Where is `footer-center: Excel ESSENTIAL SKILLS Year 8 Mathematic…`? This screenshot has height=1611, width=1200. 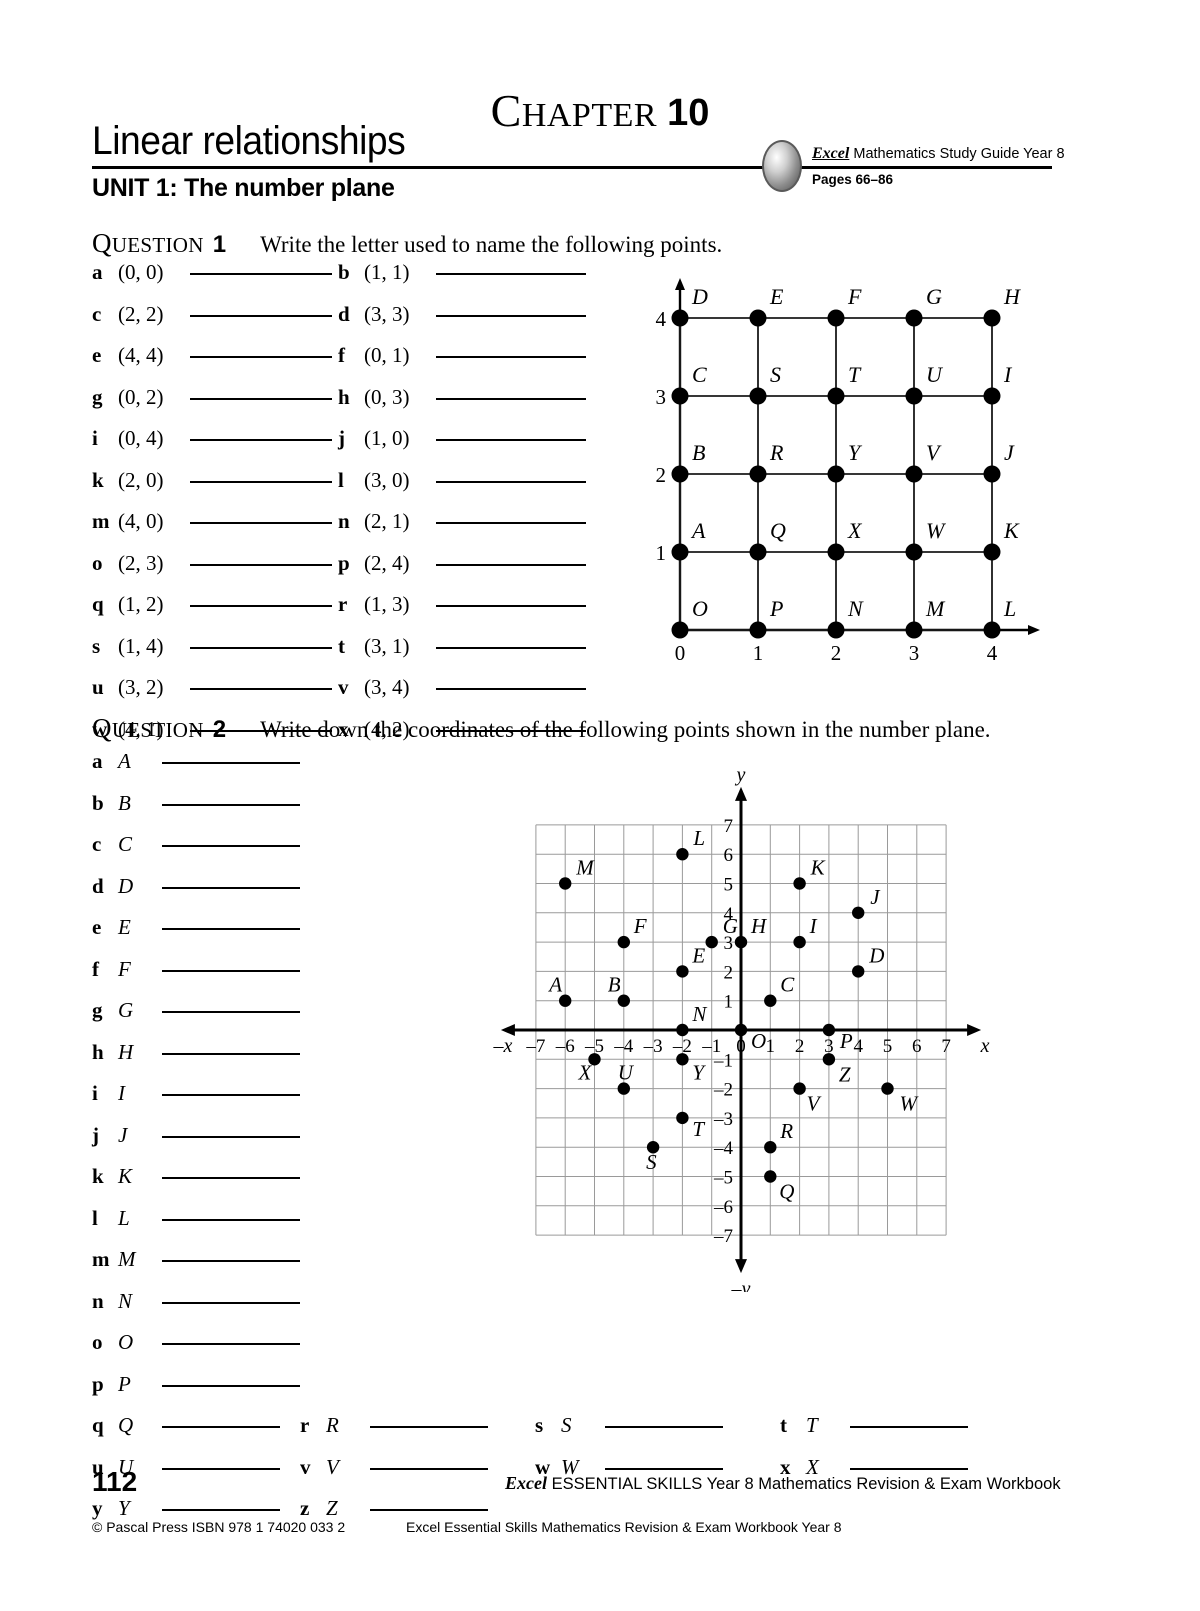 footer-center: Excel ESSENTIAL SKILLS Year 8 Mathematic… is located at coordinates (783, 1483).